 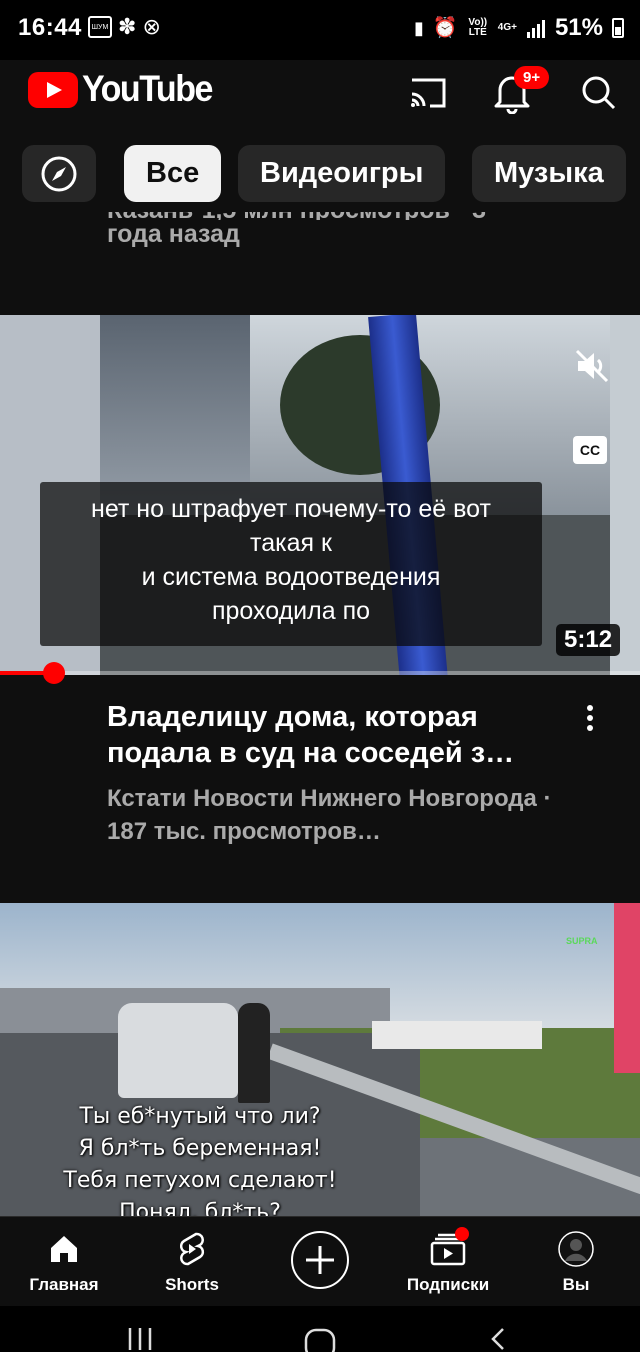 I want to click on caption-line: проходила по, so click(x=291, y=611).